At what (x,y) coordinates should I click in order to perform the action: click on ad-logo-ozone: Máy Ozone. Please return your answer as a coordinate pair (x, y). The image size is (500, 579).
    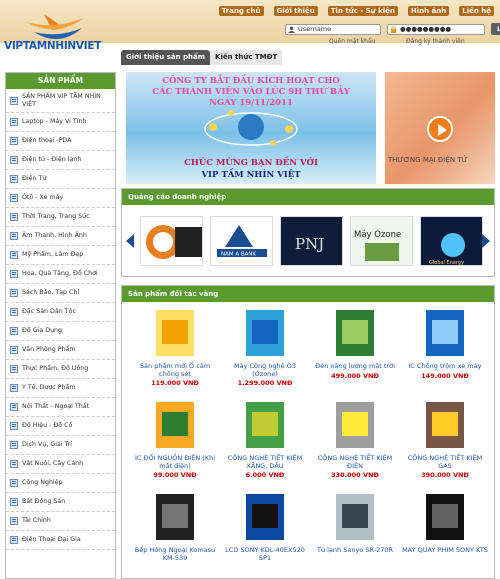
    Looking at the image, I should click on (381, 241).